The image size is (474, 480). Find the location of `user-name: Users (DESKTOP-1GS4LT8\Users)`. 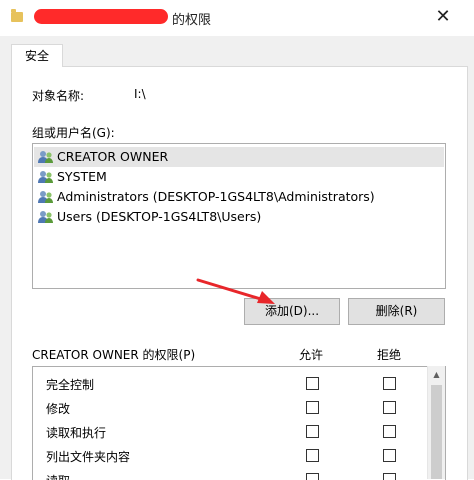

user-name: Users (DESKTOP-1GS4LT8\Users) is located at coordinates (159, 216).